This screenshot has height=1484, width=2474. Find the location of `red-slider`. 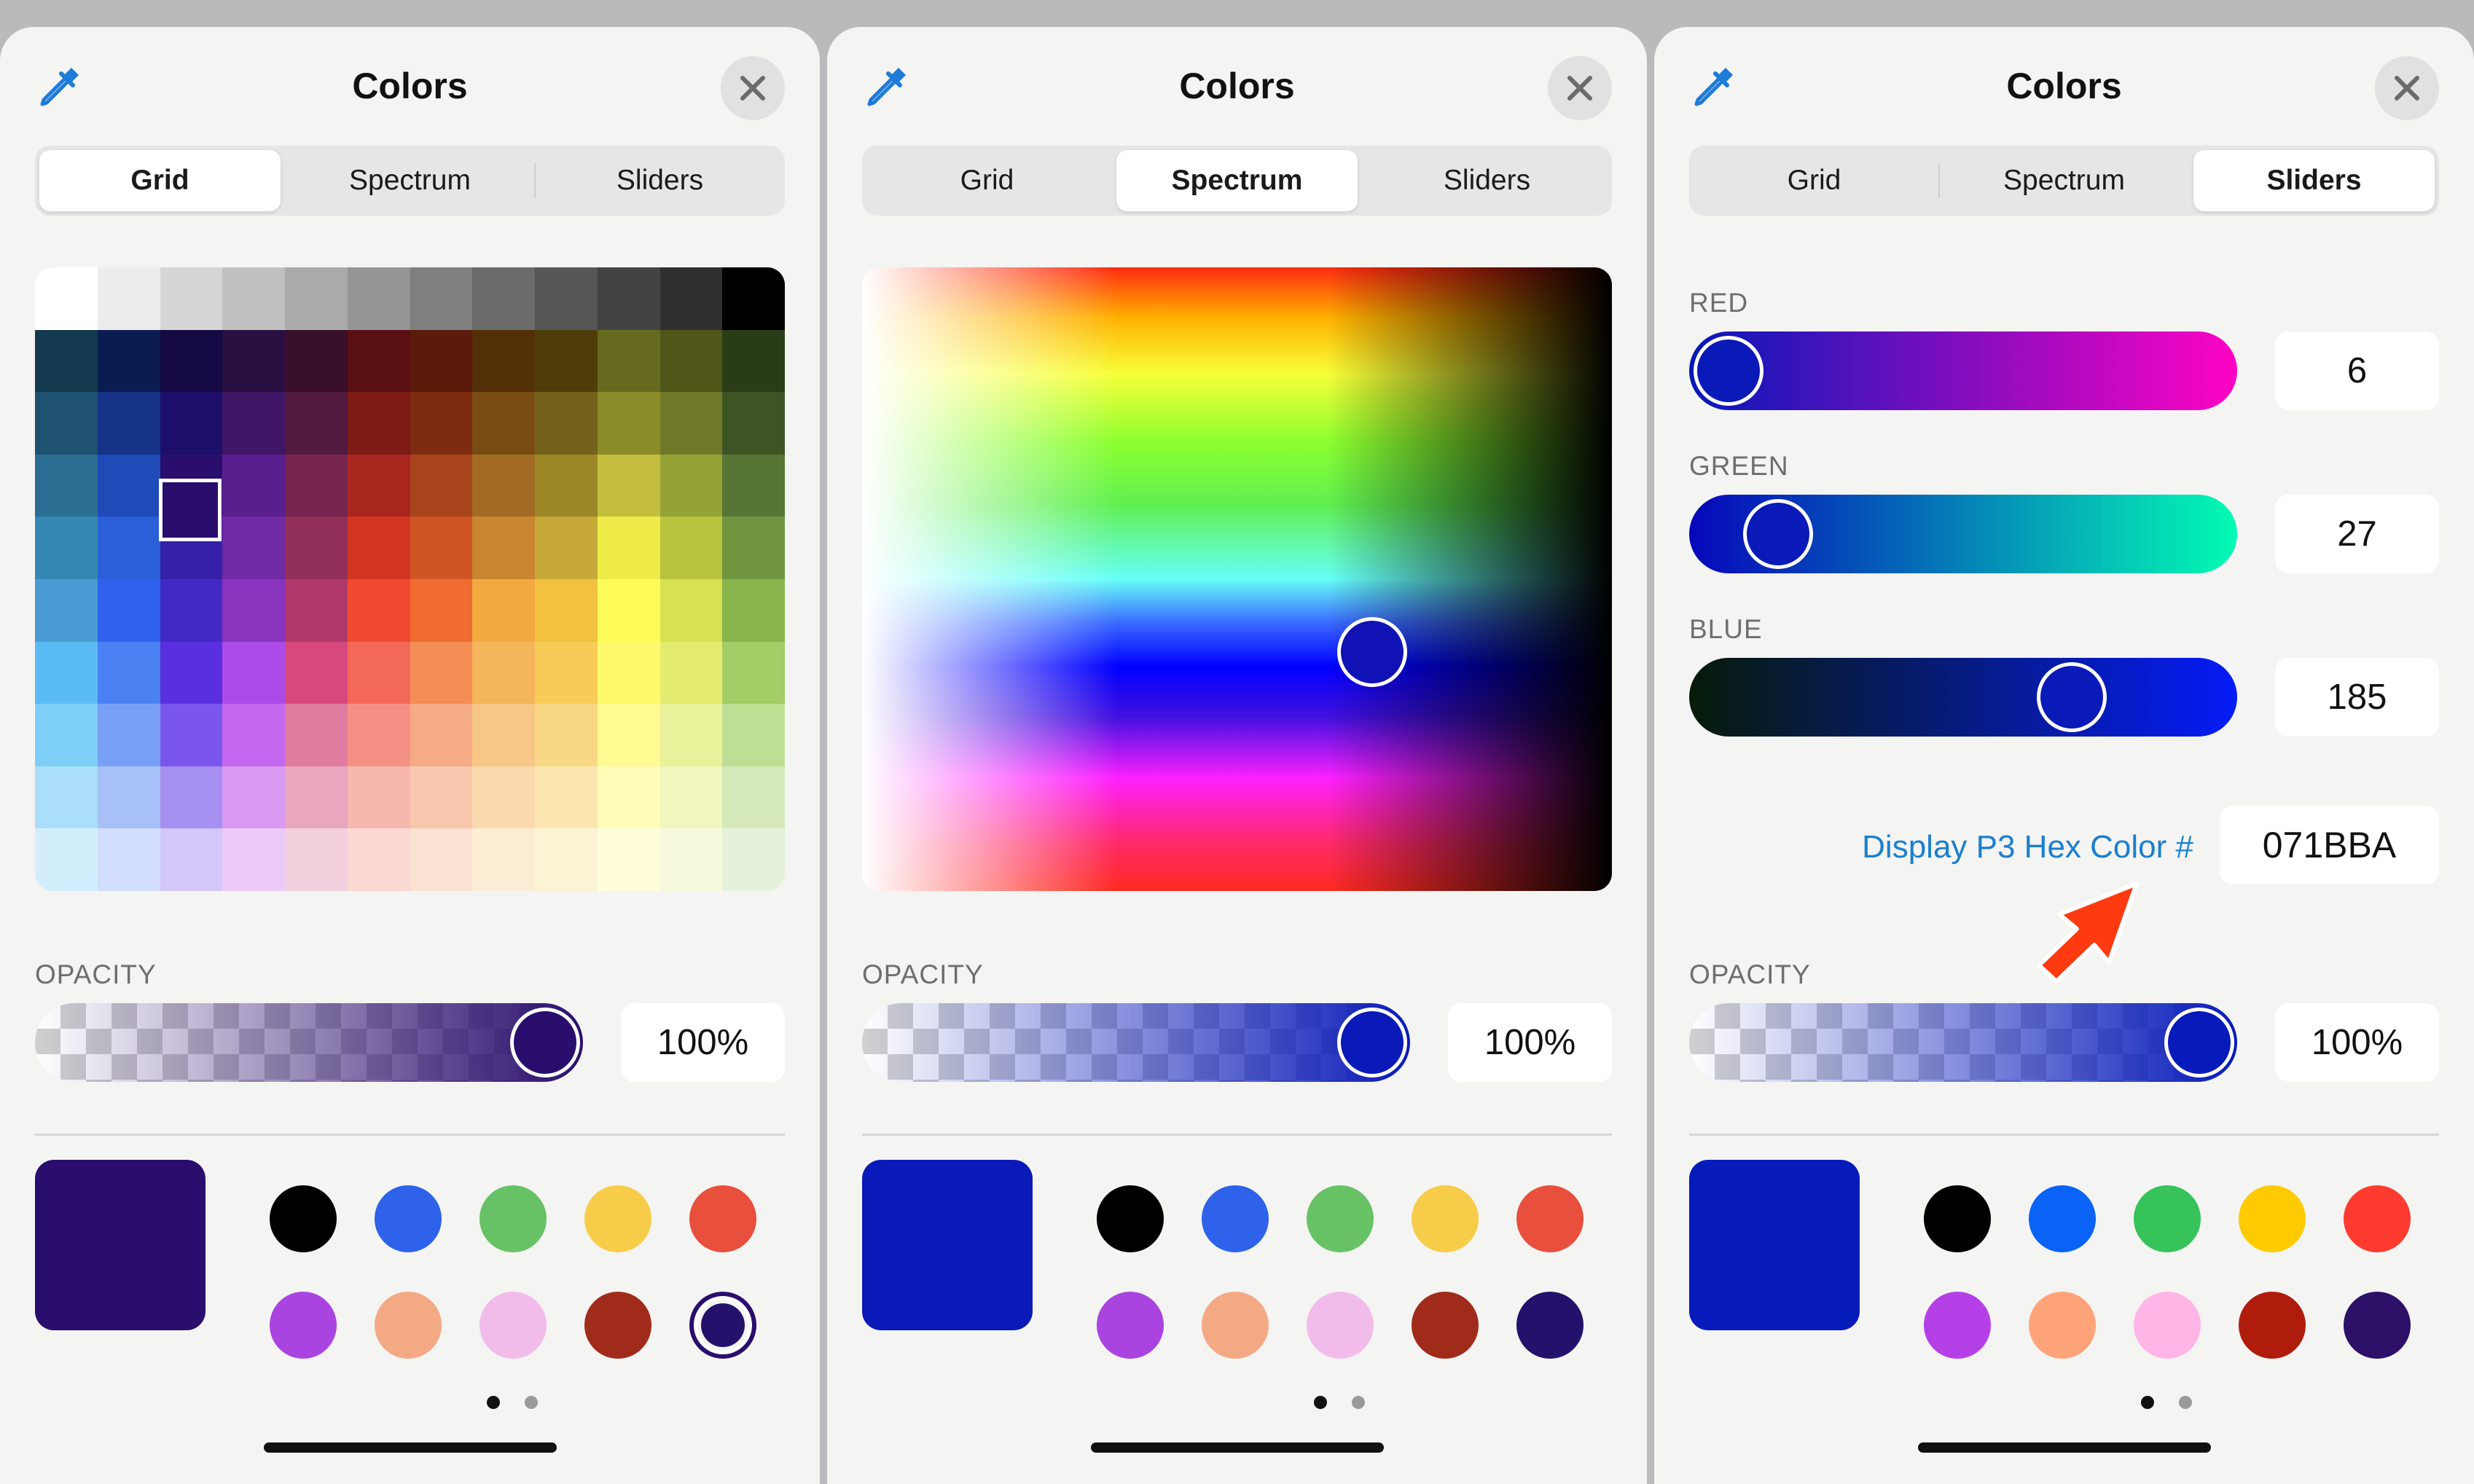

red-slider is located at coordinates (1963, 370).